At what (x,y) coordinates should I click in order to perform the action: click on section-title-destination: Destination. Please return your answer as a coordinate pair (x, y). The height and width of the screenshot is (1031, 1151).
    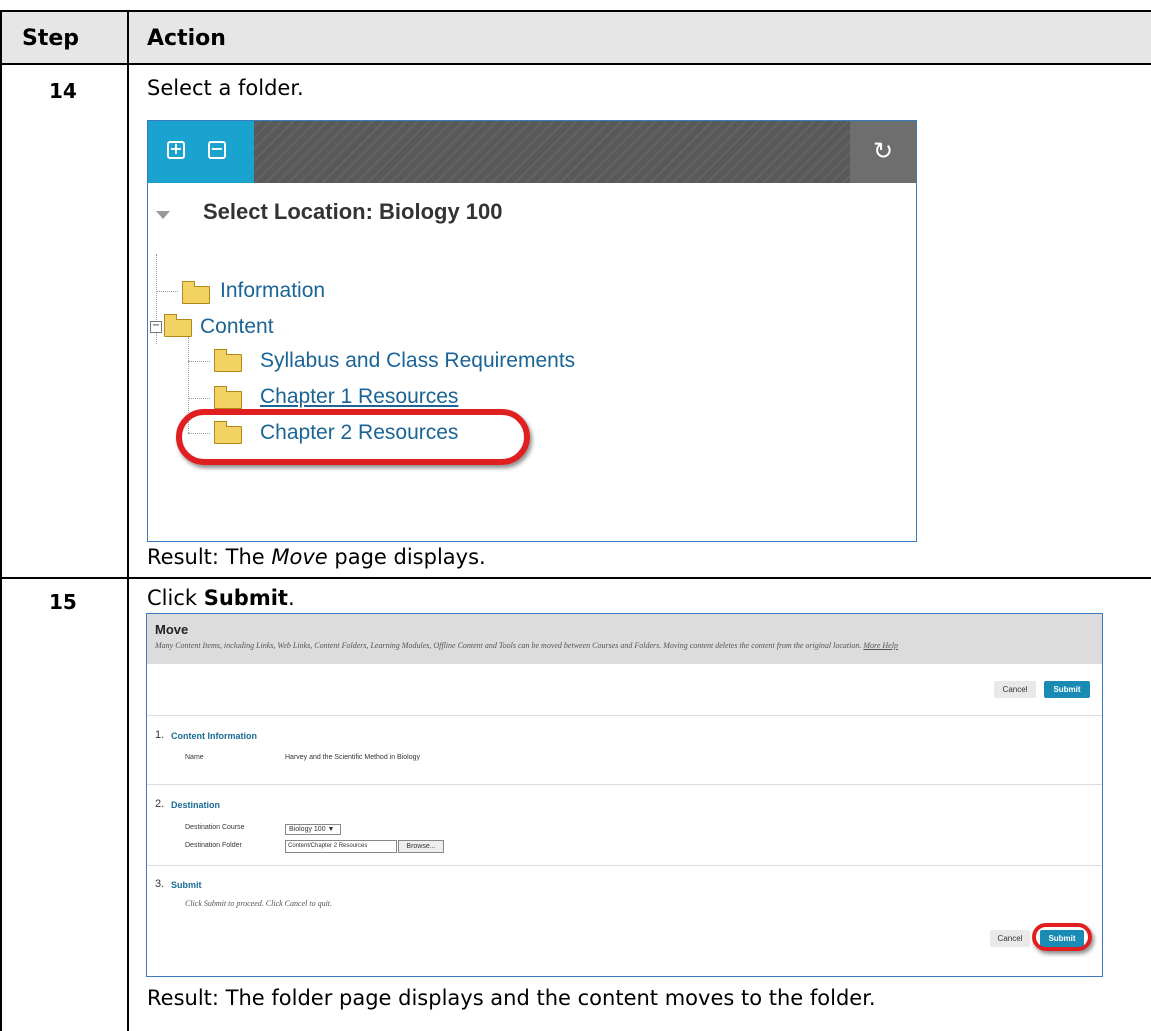
    Looking at the image, I should click on (196, 805).